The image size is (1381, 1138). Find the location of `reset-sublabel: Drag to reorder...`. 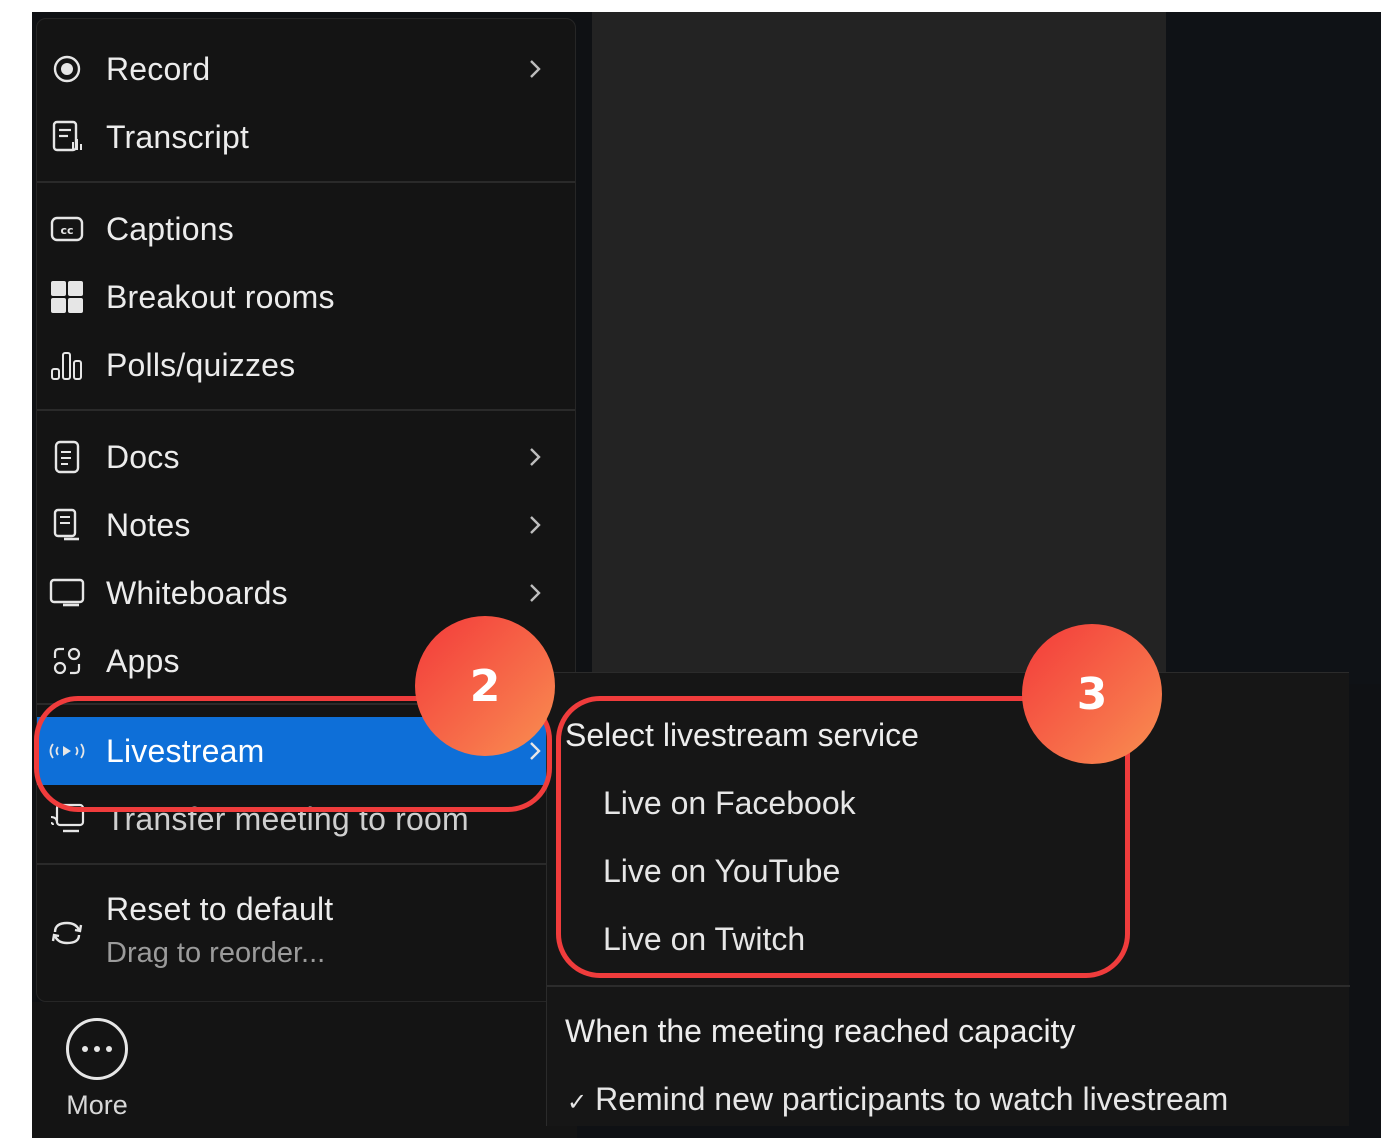

reset-sublabel: Drag to reorder... is located at coordinates (216, 953).